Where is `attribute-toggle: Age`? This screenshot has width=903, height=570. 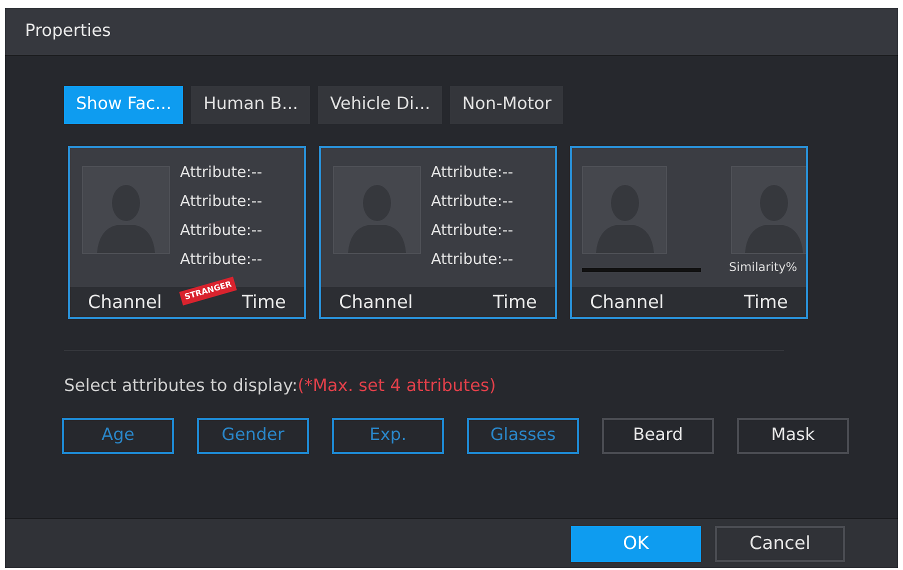
attribute-toggle: Age is located at coordinates (118, 436).